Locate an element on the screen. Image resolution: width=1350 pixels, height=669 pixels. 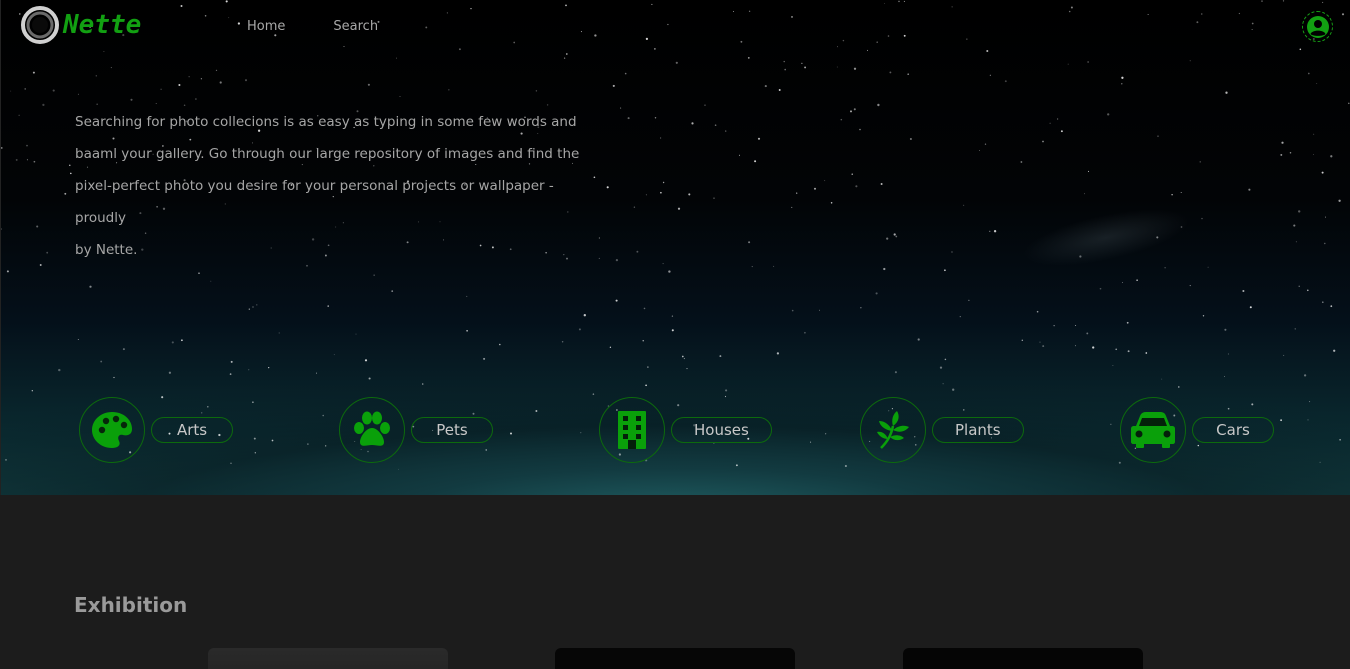
nav-search-link: Search is located at coordinates (355, 26).